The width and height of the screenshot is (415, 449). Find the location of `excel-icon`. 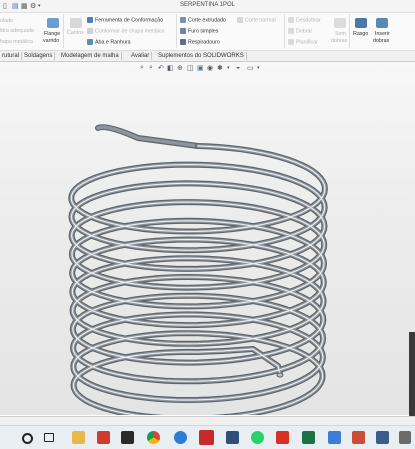

excel-icon is located at coordinates (308, 437).